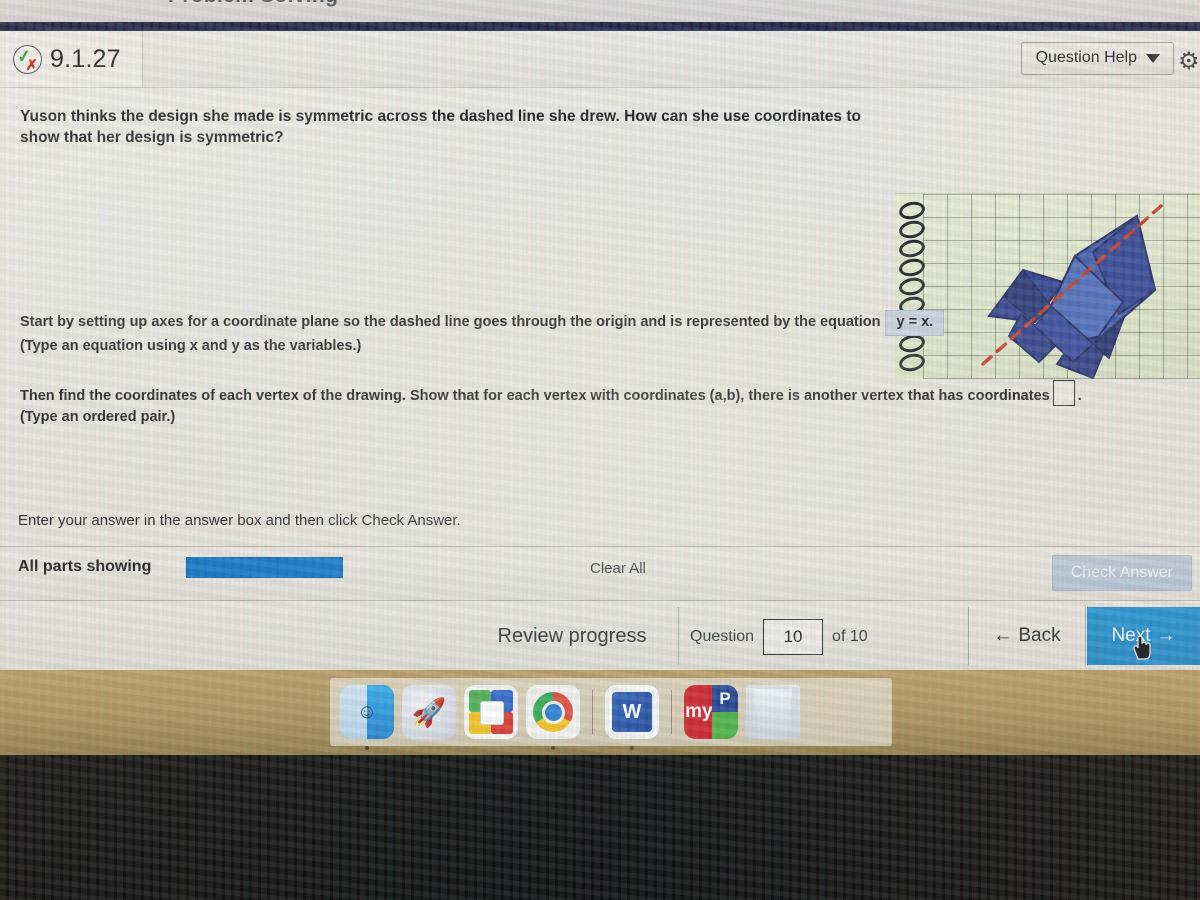 Image resolution: width=1200 pixels, height=900 pixels. I want to click on gear-icon: ⚙, so click(1189, 62).